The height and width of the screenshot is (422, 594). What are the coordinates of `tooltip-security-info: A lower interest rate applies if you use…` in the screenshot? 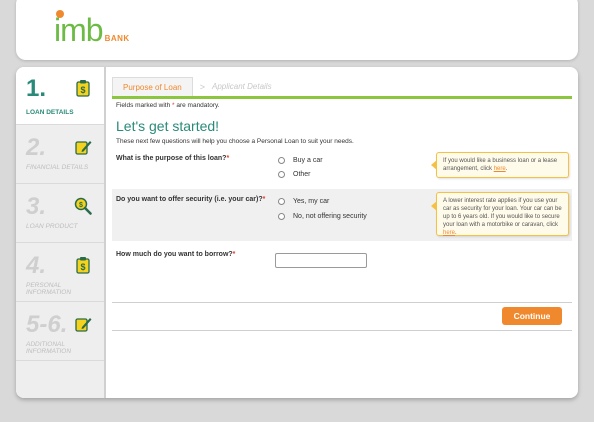 It's located at (500, 214).